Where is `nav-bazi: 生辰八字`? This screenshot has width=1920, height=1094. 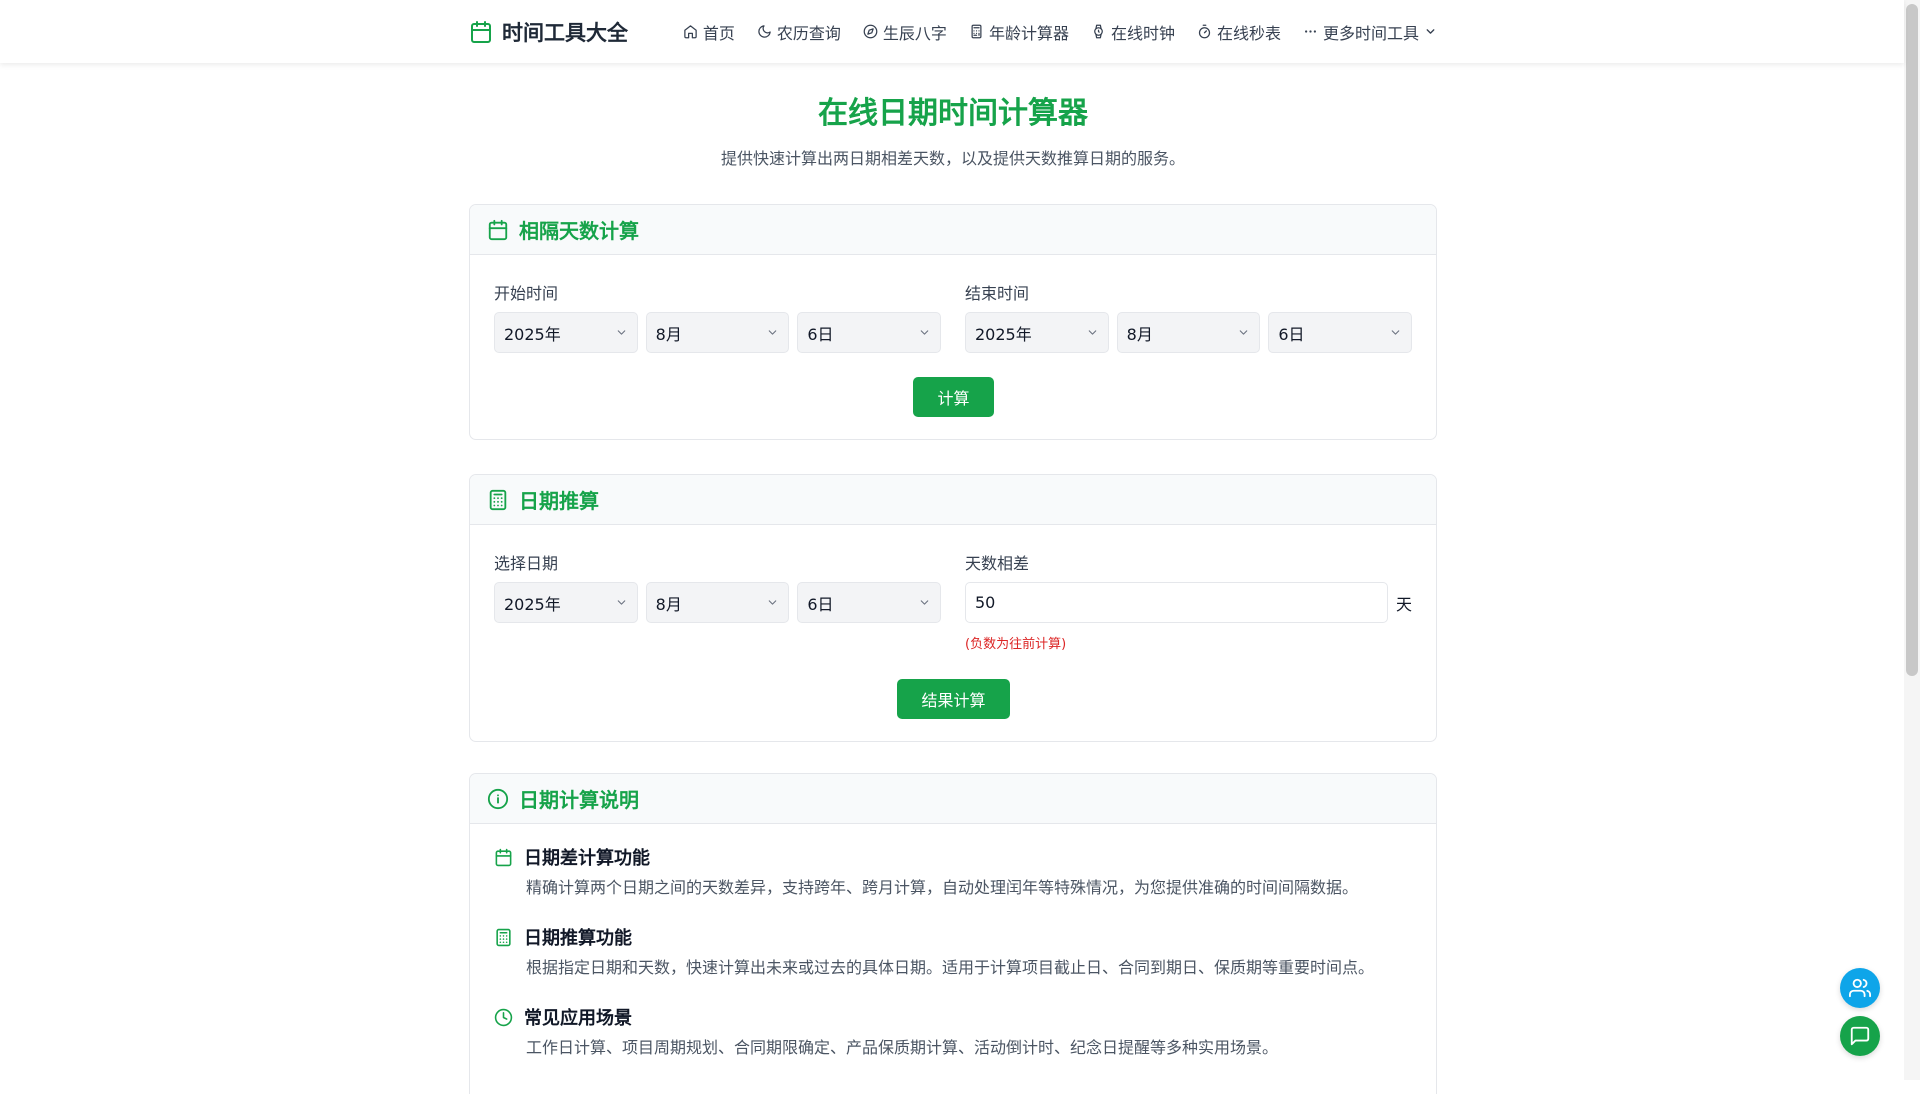 nav-bazi: 生辰八字 is located at coordinates (905, 32).